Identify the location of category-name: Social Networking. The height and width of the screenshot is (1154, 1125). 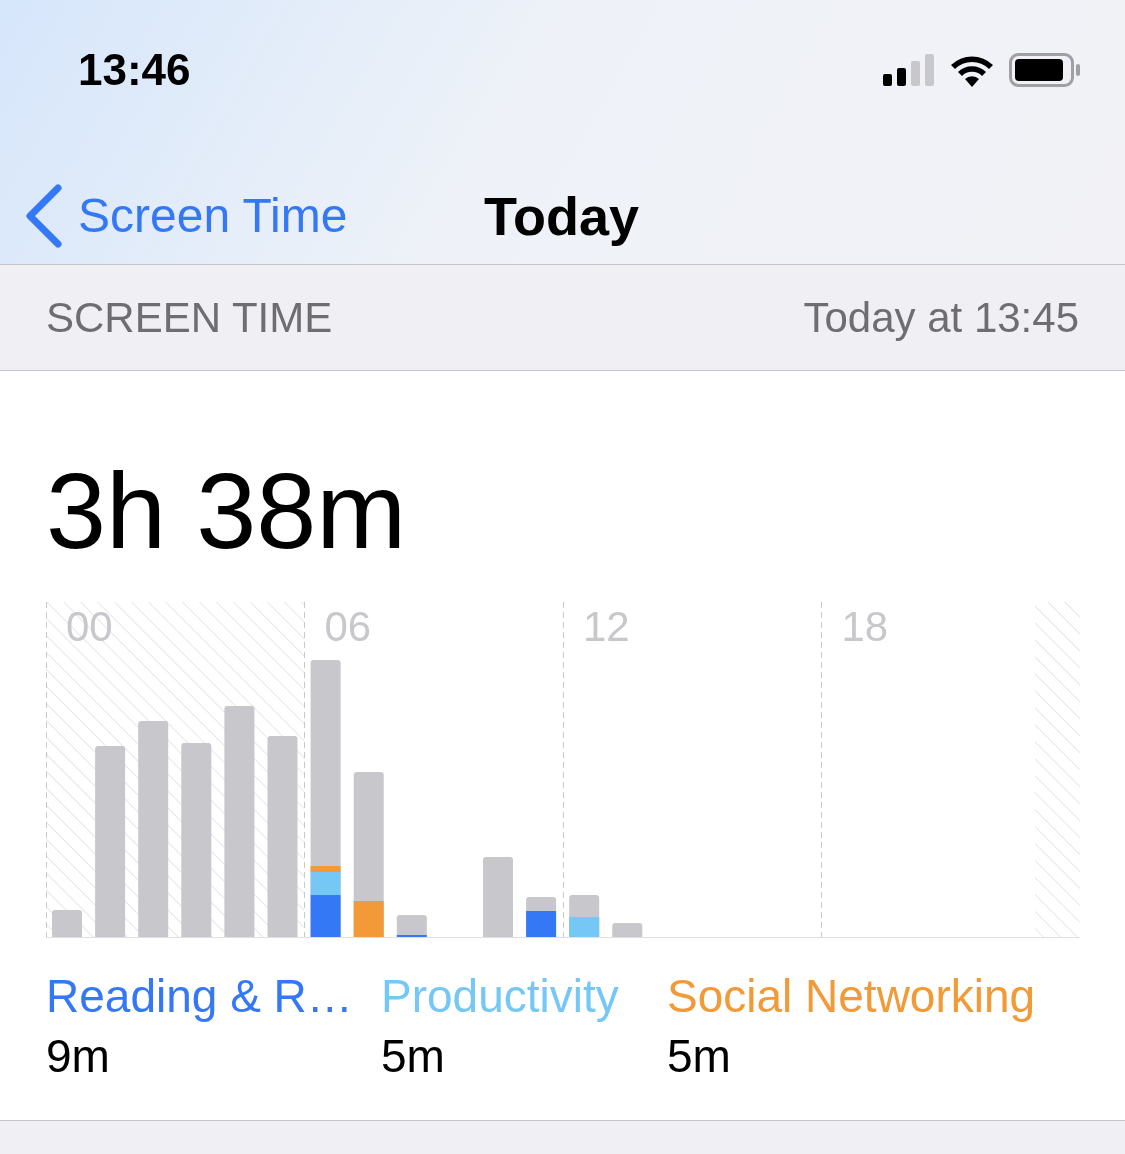
(852, 996).